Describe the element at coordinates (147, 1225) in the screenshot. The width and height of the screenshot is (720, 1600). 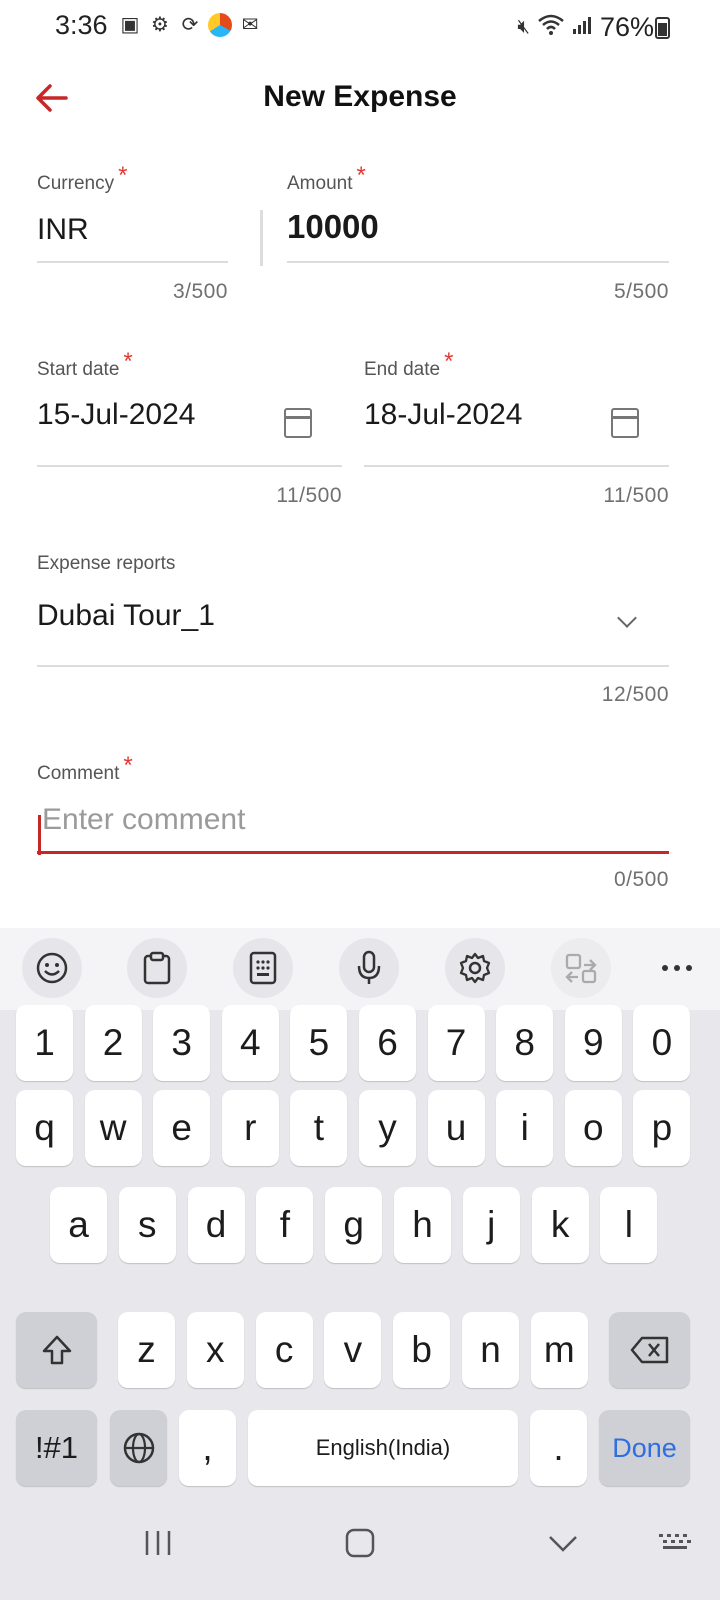
I see `letter-key: s` at that location.